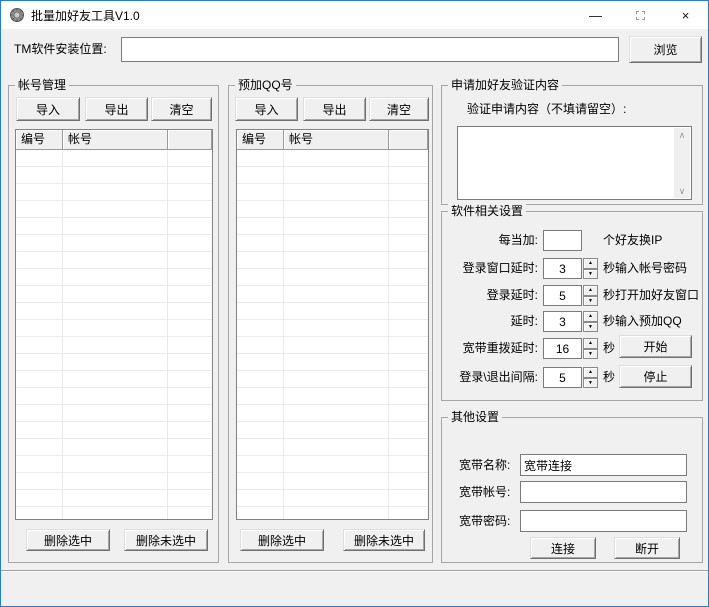  I want to click on setting-row-login-window-delay: 登录窗口延时: ▲ ▼ 秒输入帐号密码, so click(572, 269).